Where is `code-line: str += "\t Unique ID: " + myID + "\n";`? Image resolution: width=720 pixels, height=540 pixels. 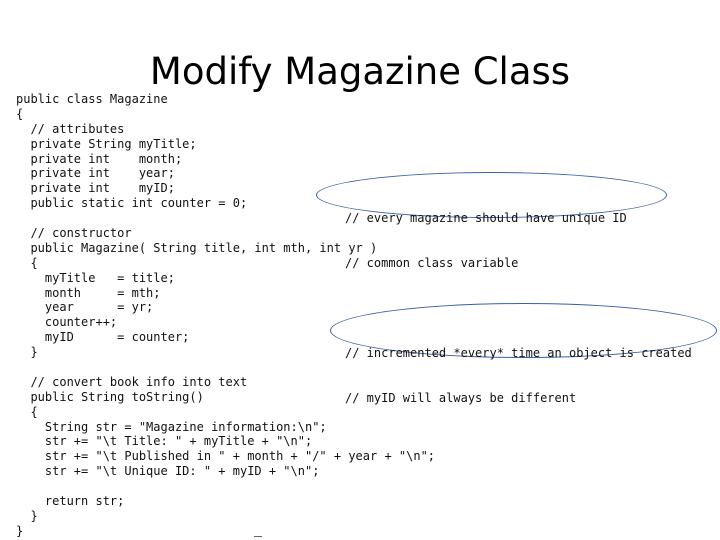 code-line: str += "\t Unique ID: " + myID + "\n"; is located at coordinates (168, 471).